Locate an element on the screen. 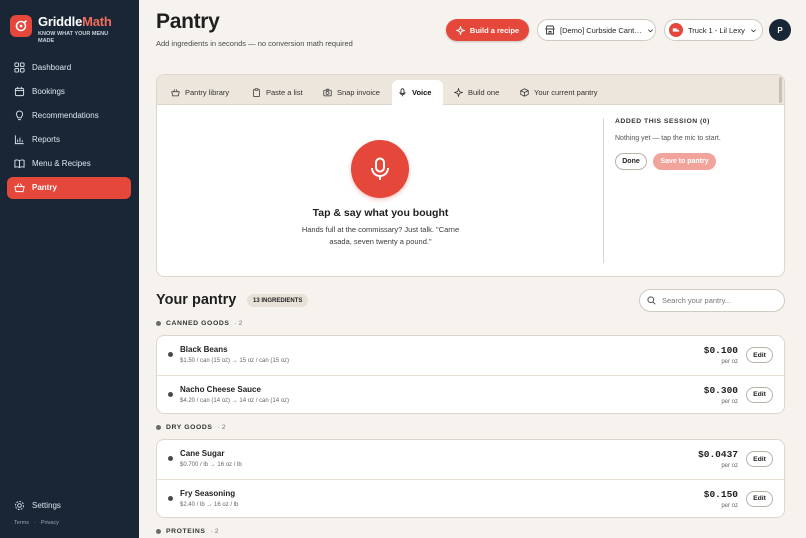 The image size is (806, 538). sidebar-item-menu-recipes: Menu & Recipes is located at coordinates (69, 164).